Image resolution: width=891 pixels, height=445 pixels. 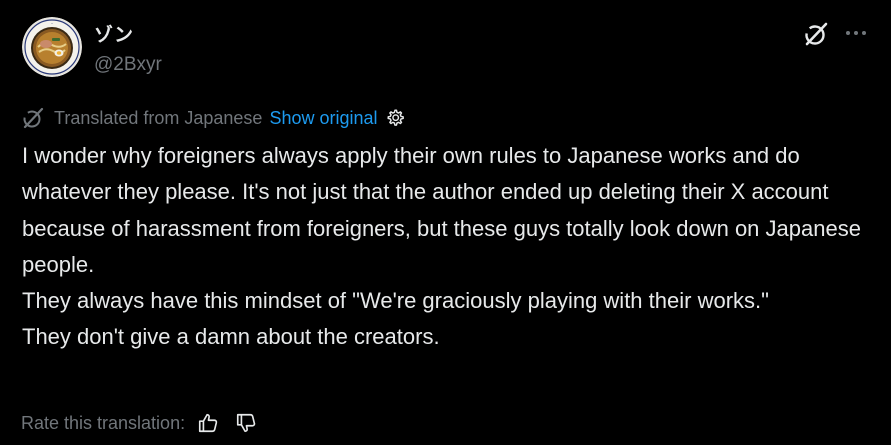 I want to click on show-original-link: Show original, so click(x=323, y=118).